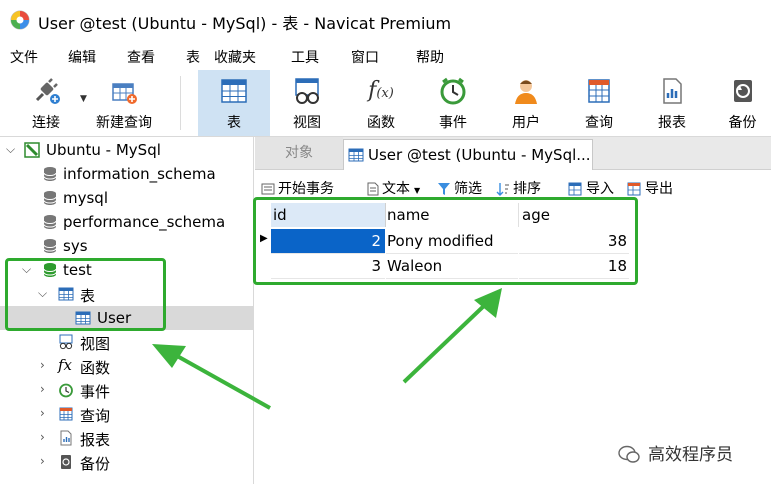  What do you see at coordinates (453, 123) in the screenshot?
I see `event-label: 事件` at bounding box center [453, 123].